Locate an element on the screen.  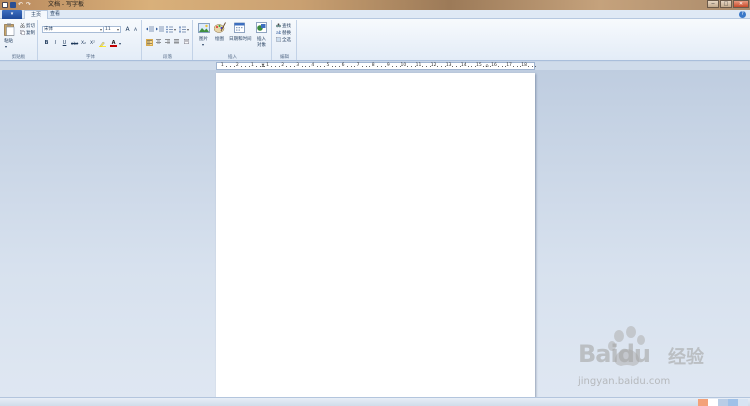
align-left-button is located at coordinates (149, 42).